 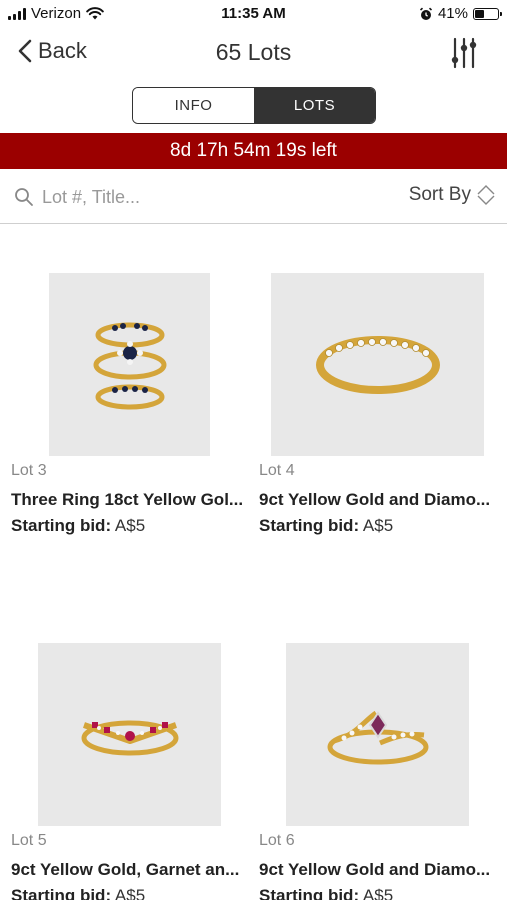 I want to click on sort-button: Sort By, so click(x=453, y=195).